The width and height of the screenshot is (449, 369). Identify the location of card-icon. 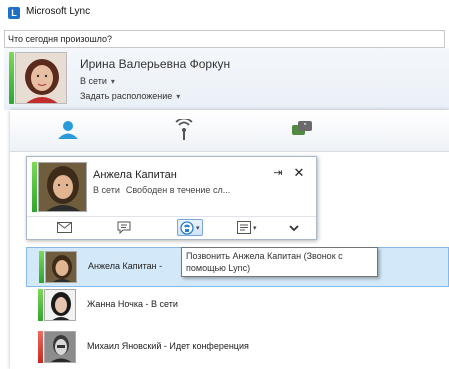
(244, 227).